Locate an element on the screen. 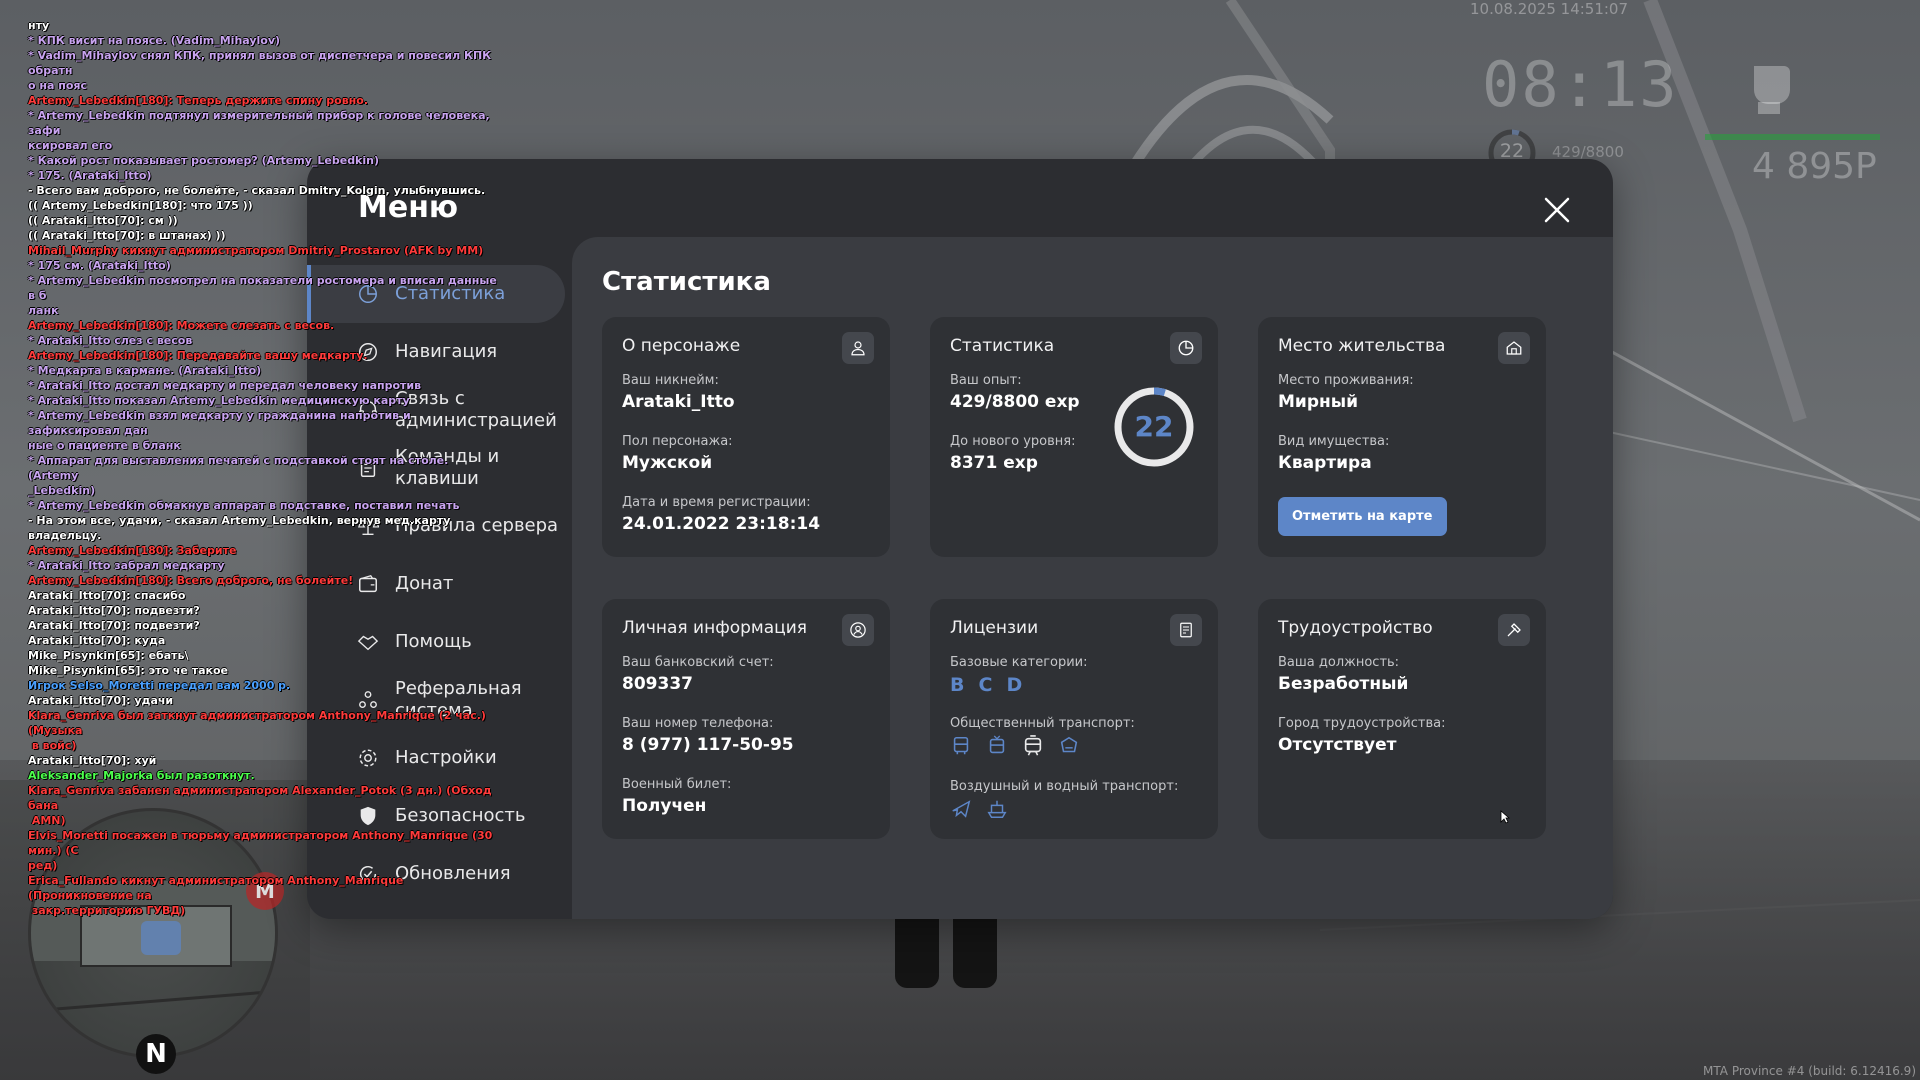  license-category: B is located at coordinates (957, 685).